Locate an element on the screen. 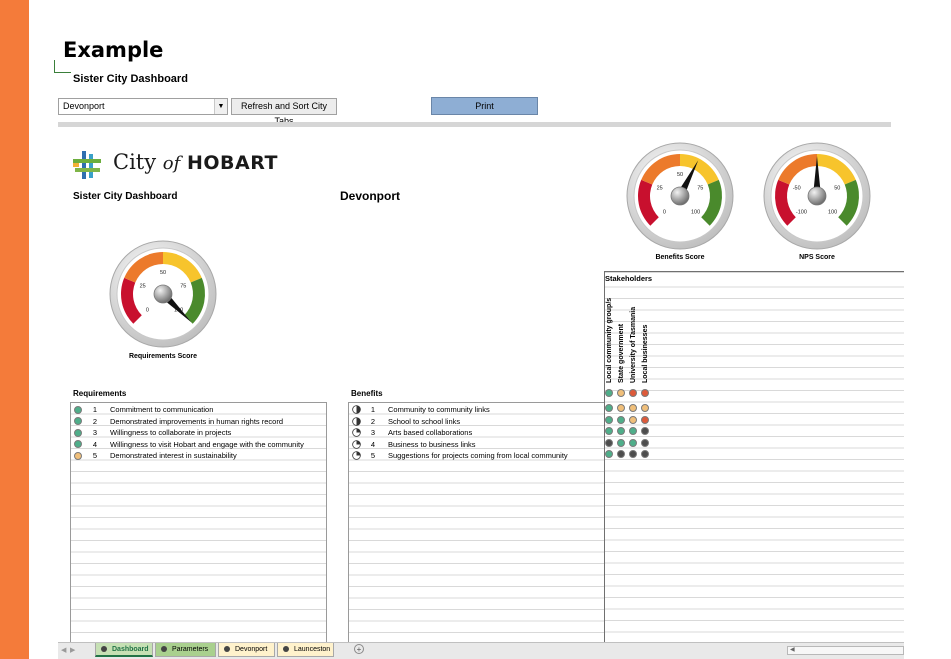  sheet-tab-label: Parameters is located at coordinates (190, 649).